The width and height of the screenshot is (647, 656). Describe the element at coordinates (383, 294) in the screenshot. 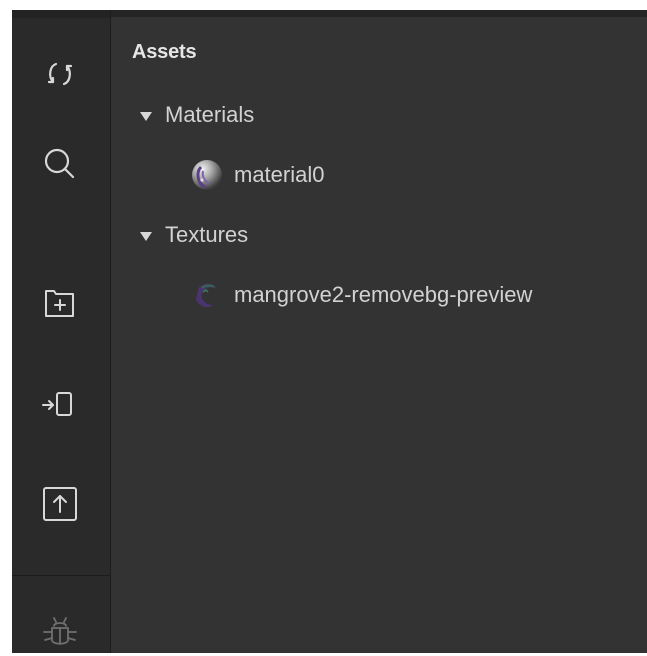

I see `tree-item-label: mangrove2-removebg-preview` at that location.